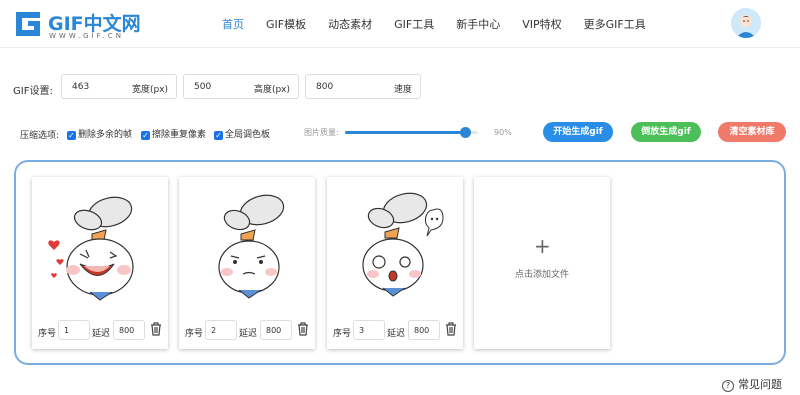 This screenshot has height=395, width=800. What do you see at coordinates (350, 24) in the screenshot?
I see `nav-dynamic-assets: 动态素材` at bounding box center [350, 24].